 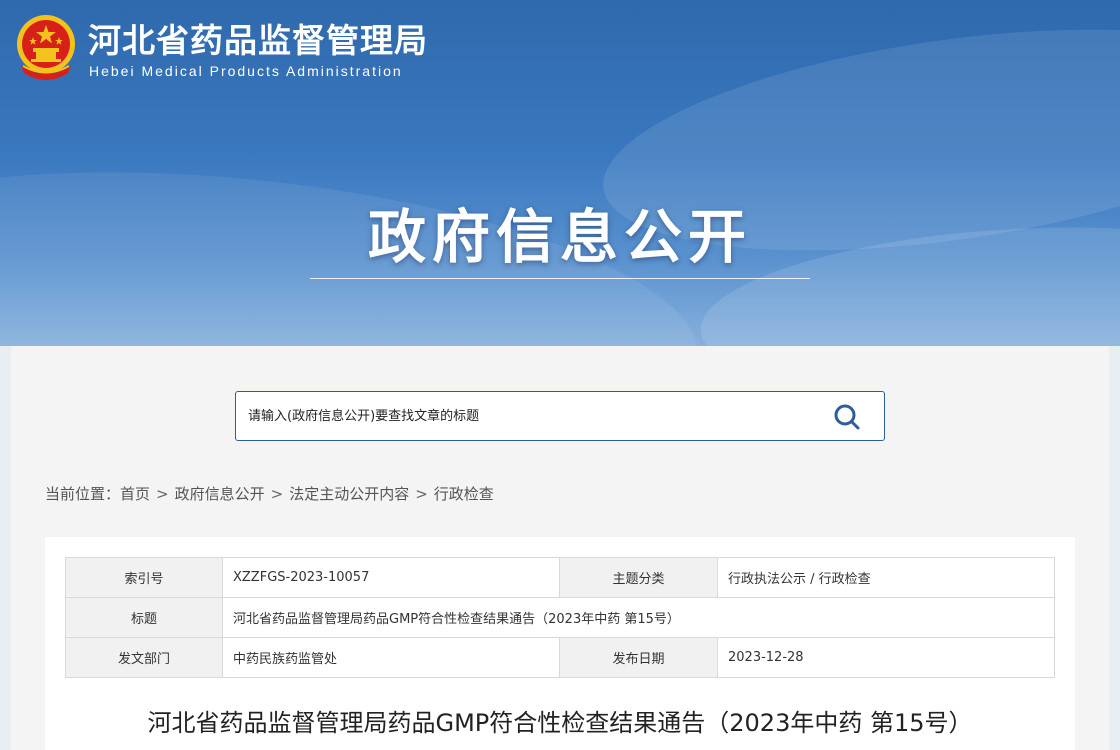 What do you see at coordinates (144, 617) in the screenshot?
I see `title-label: 标题` at bounding box center [144, 617].